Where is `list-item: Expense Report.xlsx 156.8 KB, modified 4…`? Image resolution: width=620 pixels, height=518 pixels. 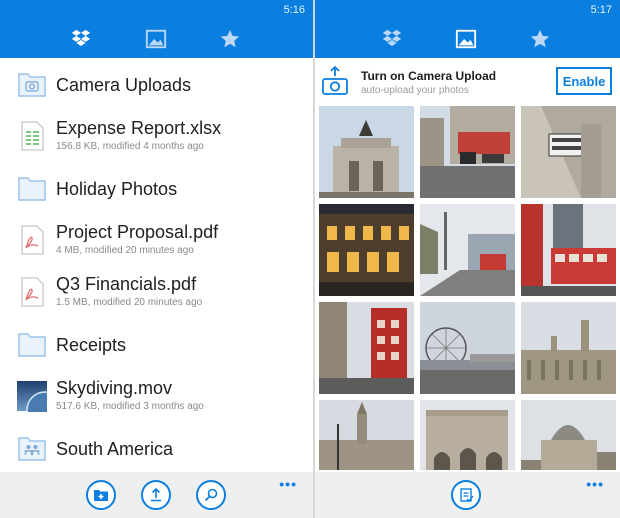 list-item: Expense Report.xlsx 156.8 KB, modified 4… is located at coordinates (156, 136).